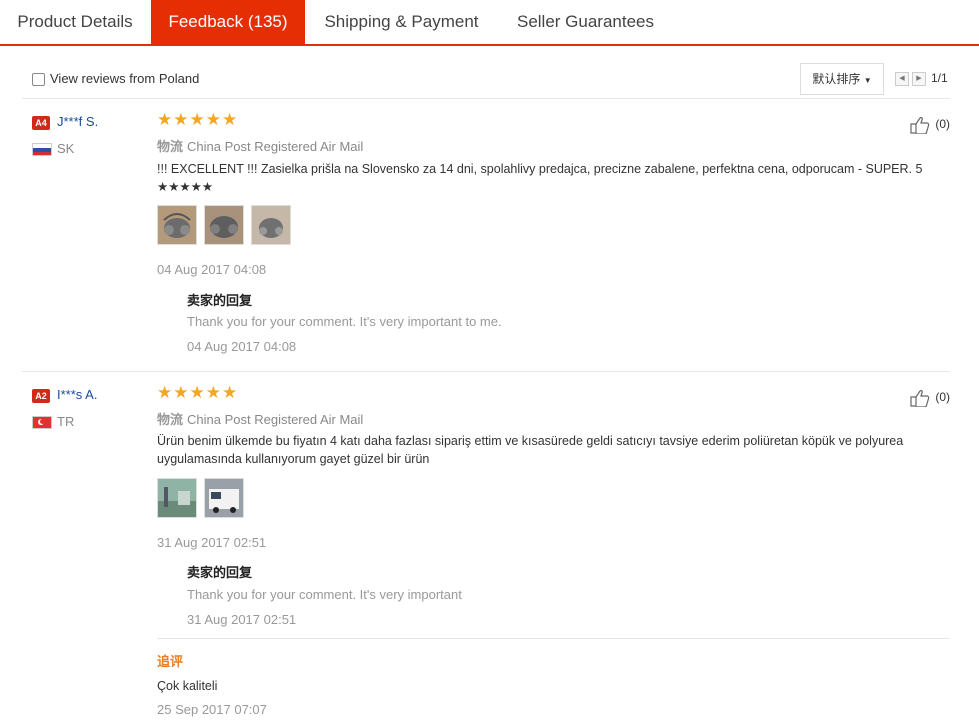 The image size is (979, 726). I want to click on buyer-country: SK, so click(66, 148).